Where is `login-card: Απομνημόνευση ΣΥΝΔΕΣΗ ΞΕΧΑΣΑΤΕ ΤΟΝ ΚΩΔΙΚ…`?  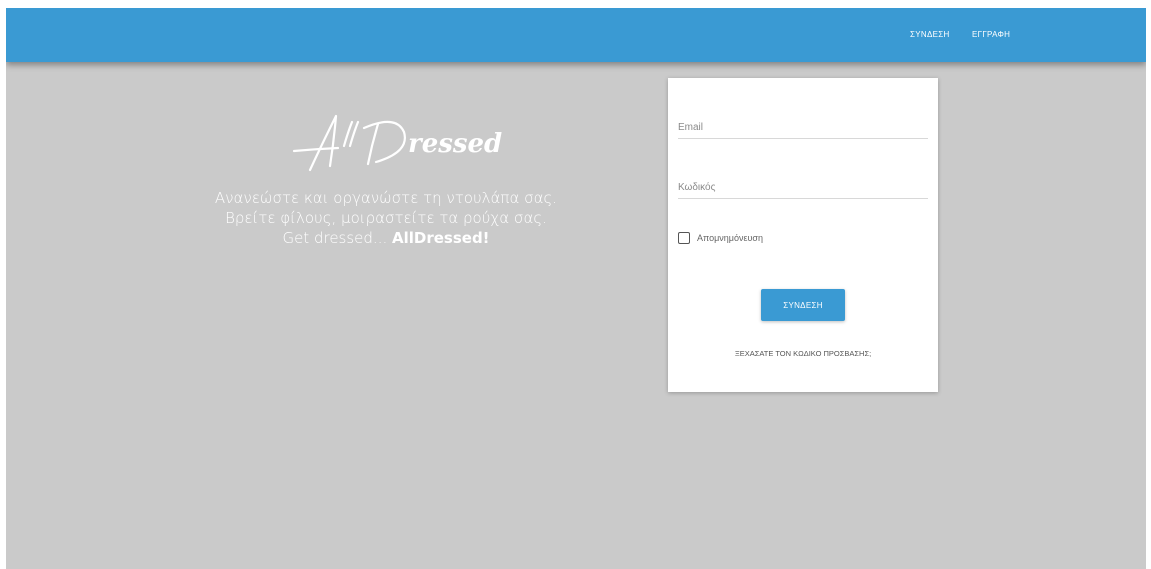
login-card: Απομνημόνευση ΣΥΝΔΕΣΗ ΞΕΧΑΣΑΤΕ ΤΟΝ ΚΩΔΙΚ… is located at coordinates (803, 235).